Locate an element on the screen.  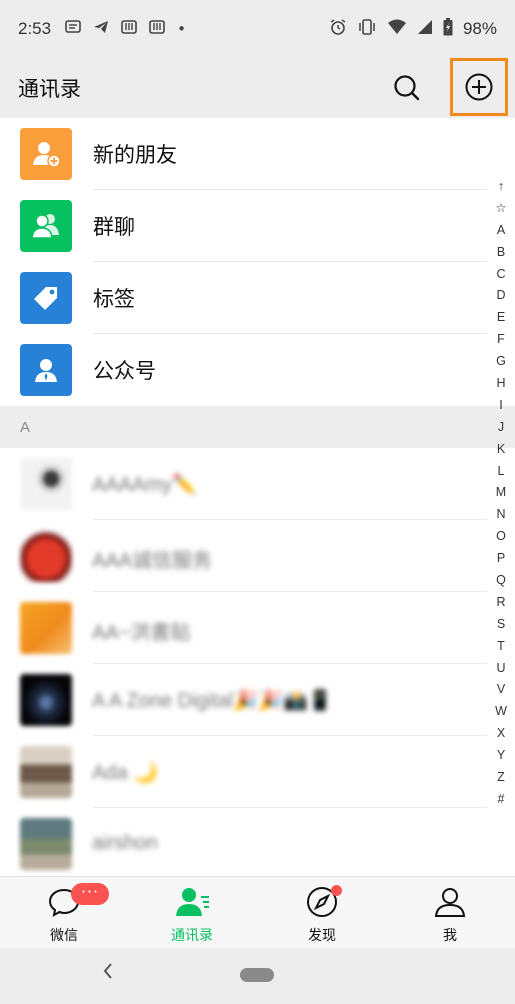
wifi-icon is located at coordinates (397, 29).